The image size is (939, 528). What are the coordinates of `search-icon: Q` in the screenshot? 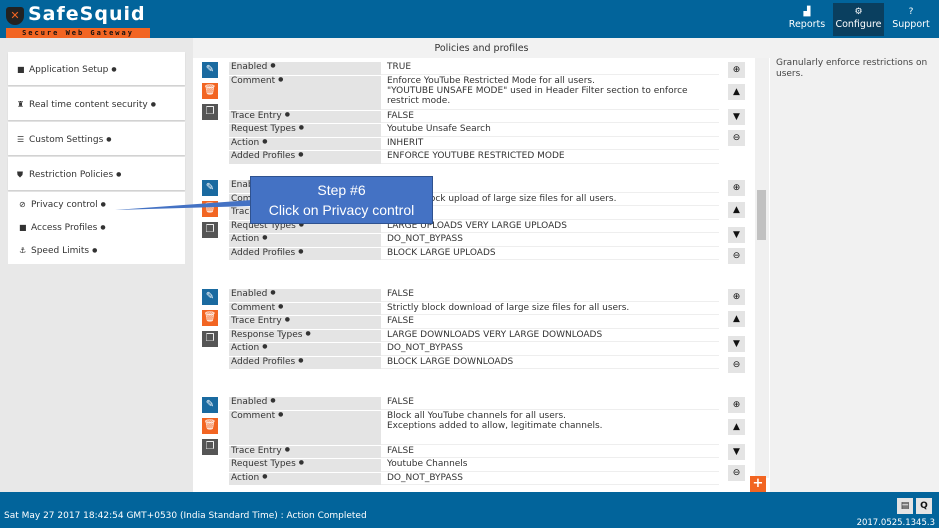 It's located at (924, 506).